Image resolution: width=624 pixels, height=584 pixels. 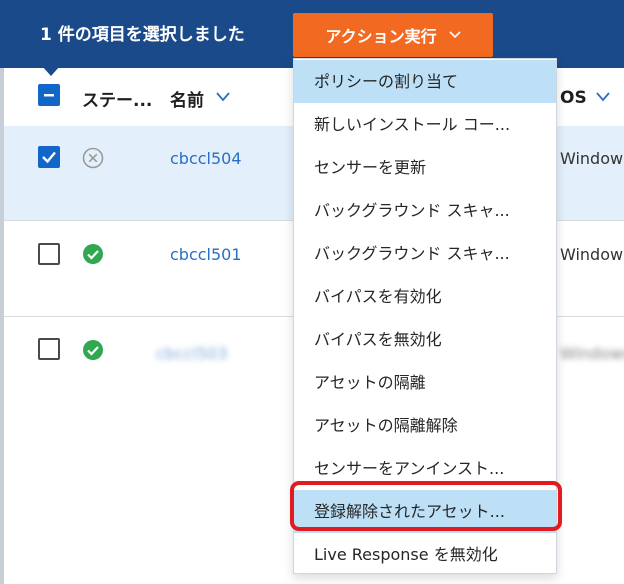 What do you see at coordinates (46, 35) in the screenshot?
I see `selection-count: 1` at bounding box center [46, 35].